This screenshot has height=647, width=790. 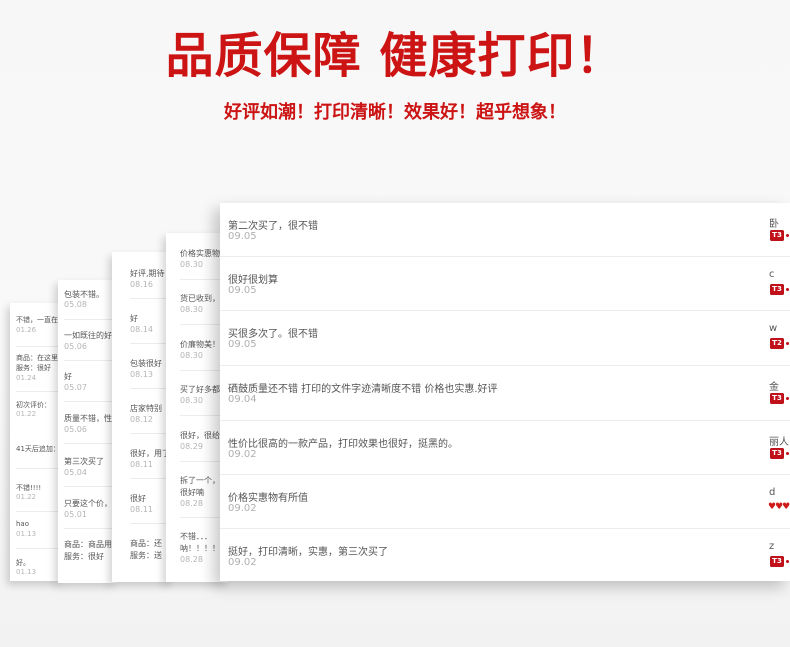 What do you see at coordinates (772, 274) in the screenshot?
I see `reviewer-name: c` at bounding box center [772, 274].